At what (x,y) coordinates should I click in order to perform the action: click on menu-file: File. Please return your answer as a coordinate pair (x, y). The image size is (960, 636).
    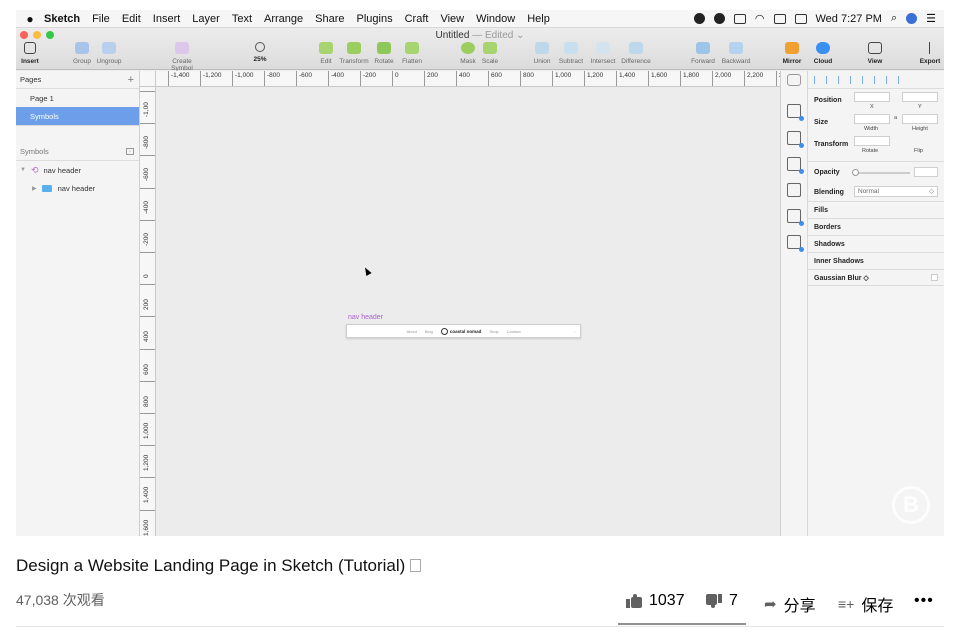
    Looking at the image, I should click on (101, 19).